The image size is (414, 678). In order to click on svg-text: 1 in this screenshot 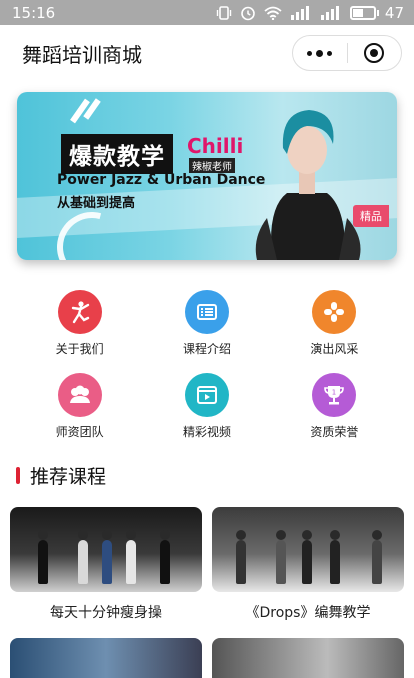, I will do `click(334, 393)`.